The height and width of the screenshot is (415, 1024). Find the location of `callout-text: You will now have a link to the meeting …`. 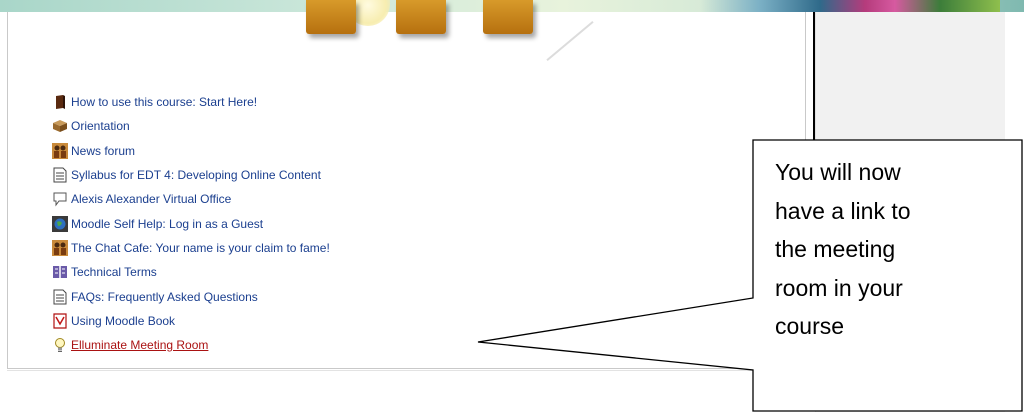

callout-text: You will now have a link to the meeting … is located at coordinates (895, 249).